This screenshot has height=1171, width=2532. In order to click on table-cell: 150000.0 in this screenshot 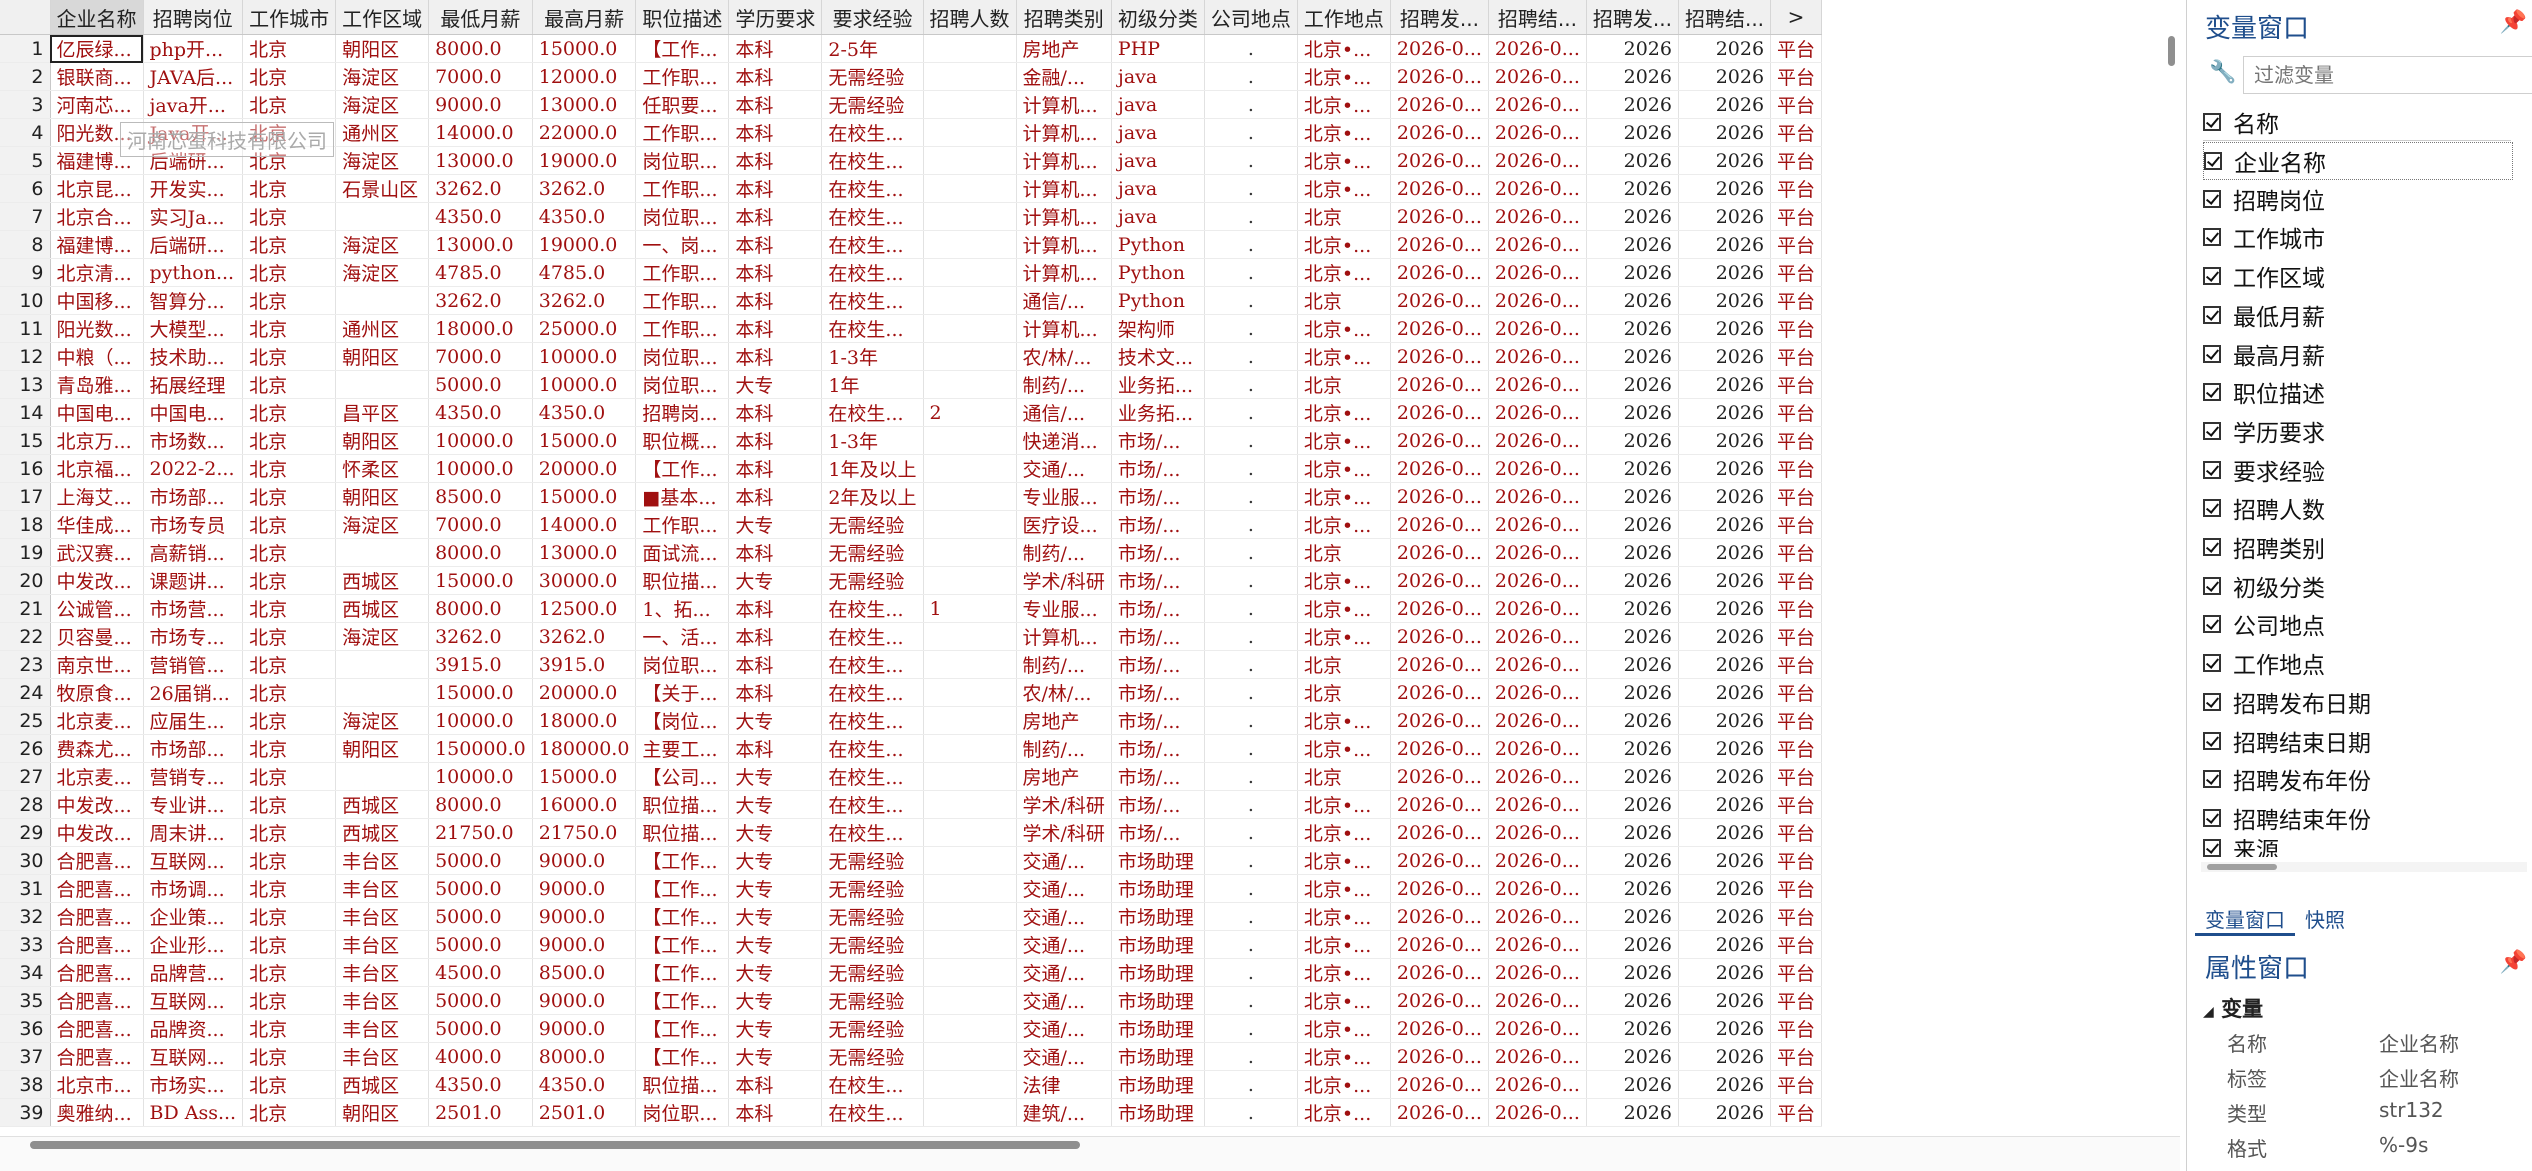, I will do `click(480, 748)`.